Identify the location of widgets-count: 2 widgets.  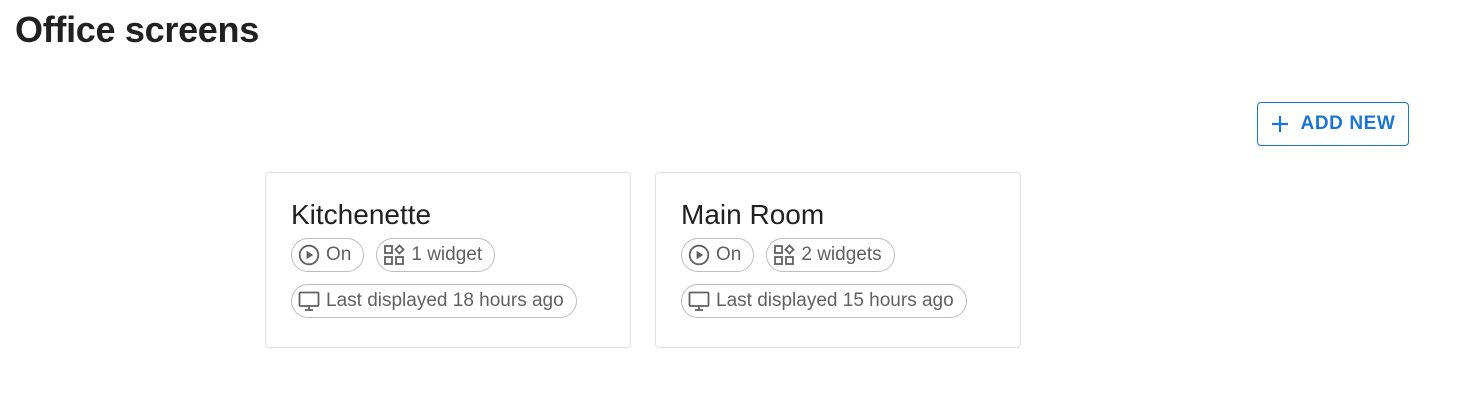
(841, 254).